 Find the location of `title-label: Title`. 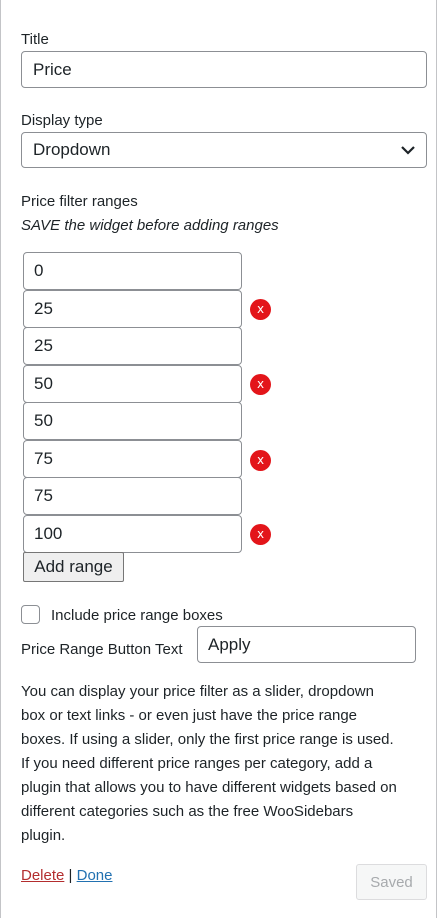

title-label: Title is located at coordinates (35, 39).